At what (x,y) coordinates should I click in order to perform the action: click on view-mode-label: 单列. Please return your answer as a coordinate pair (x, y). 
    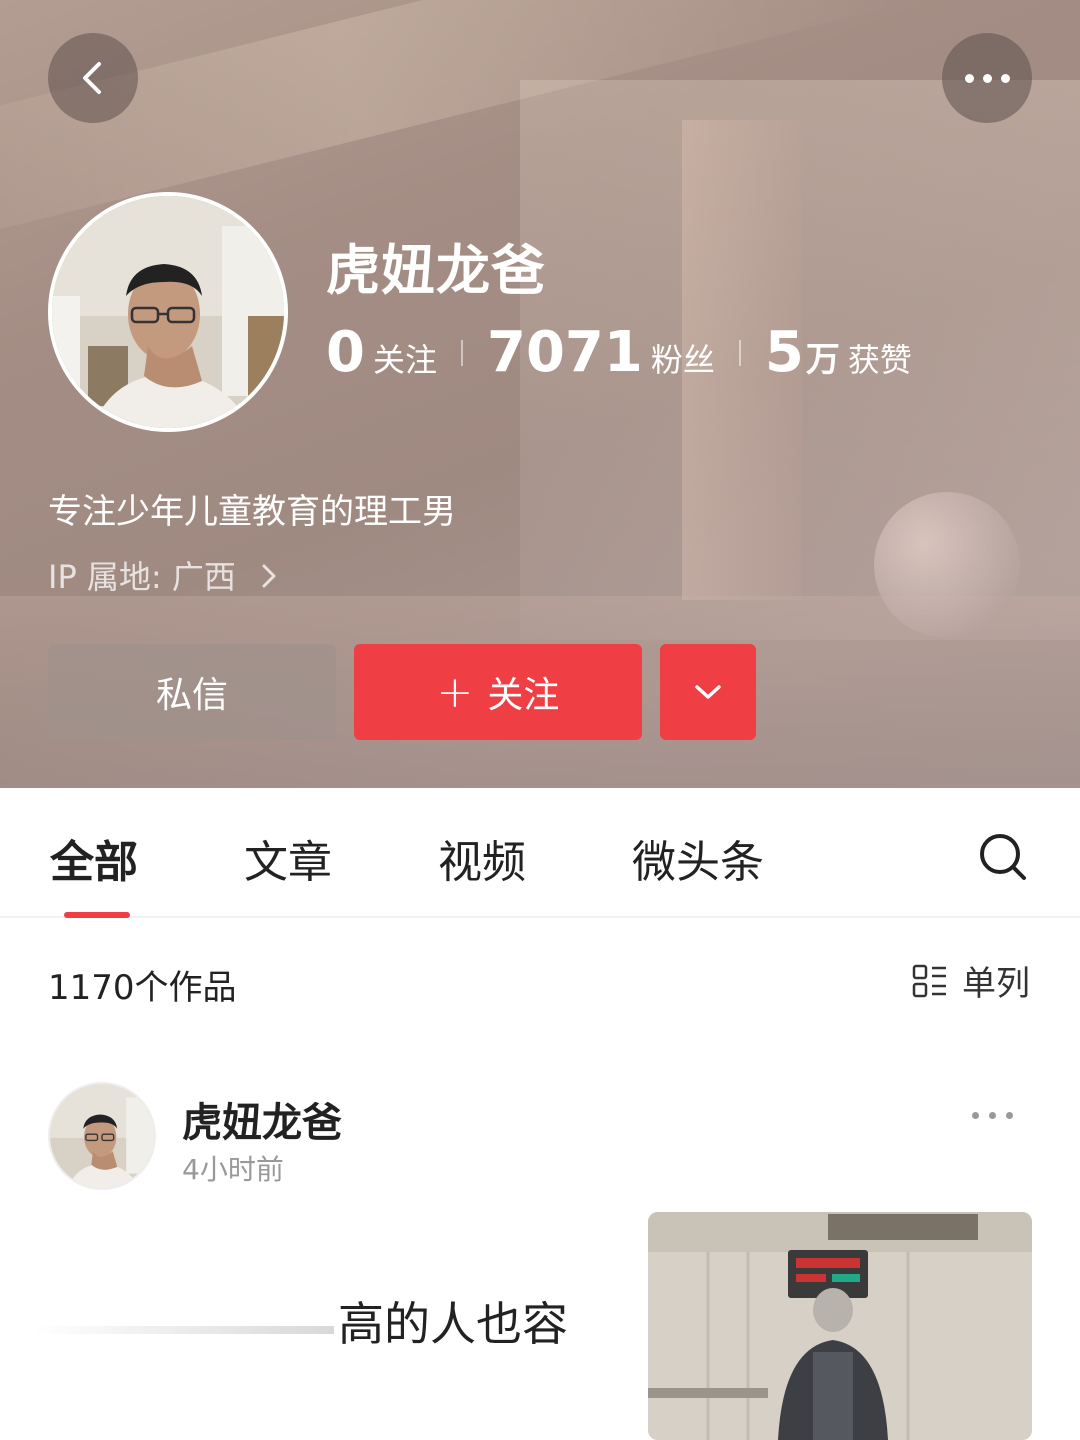
    Looking at the image, I should click on (996, 984).